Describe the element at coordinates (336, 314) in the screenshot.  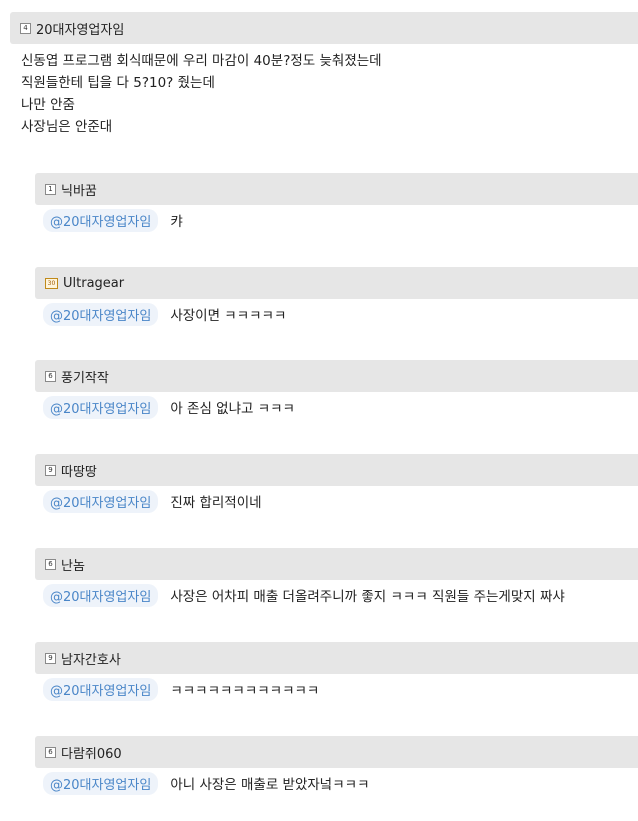
I see `comment-body: @20대자영업자임 사장이면 ㅋㅋㅋㅋㅋ` at that location.